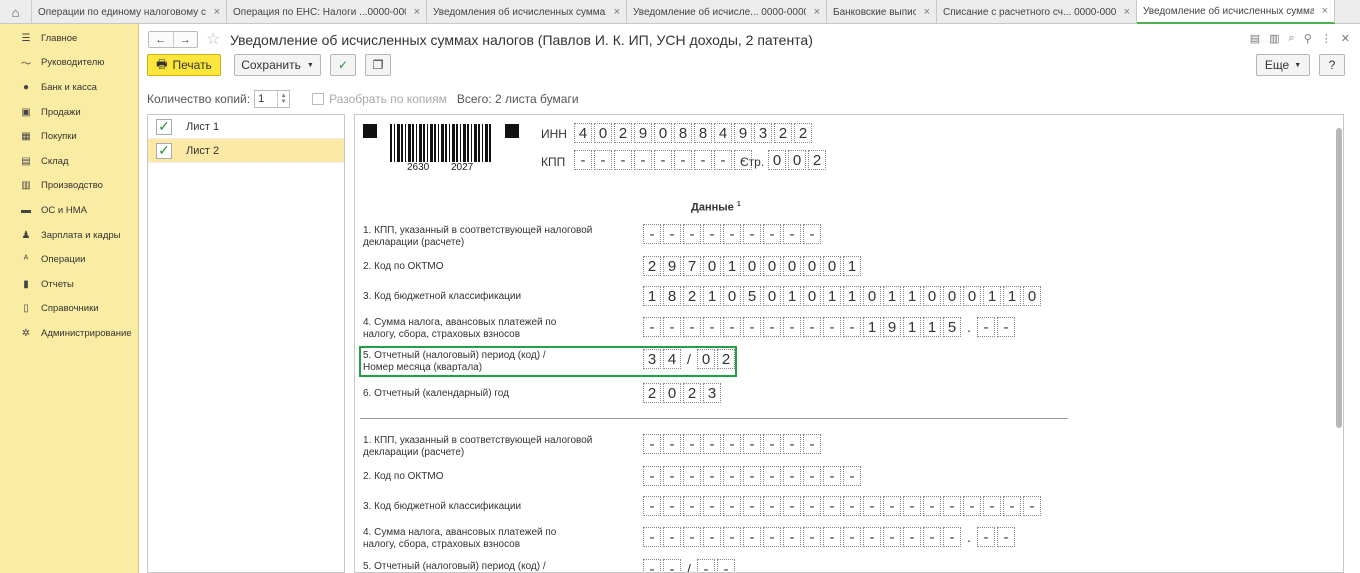 This screenshot has width=1360, height=573. What do you see at coordinates (442, 506) in the screenshot?
I see `field-3-label-2: 3. Код бюджетной классификации` at bounding box center [442, 506].